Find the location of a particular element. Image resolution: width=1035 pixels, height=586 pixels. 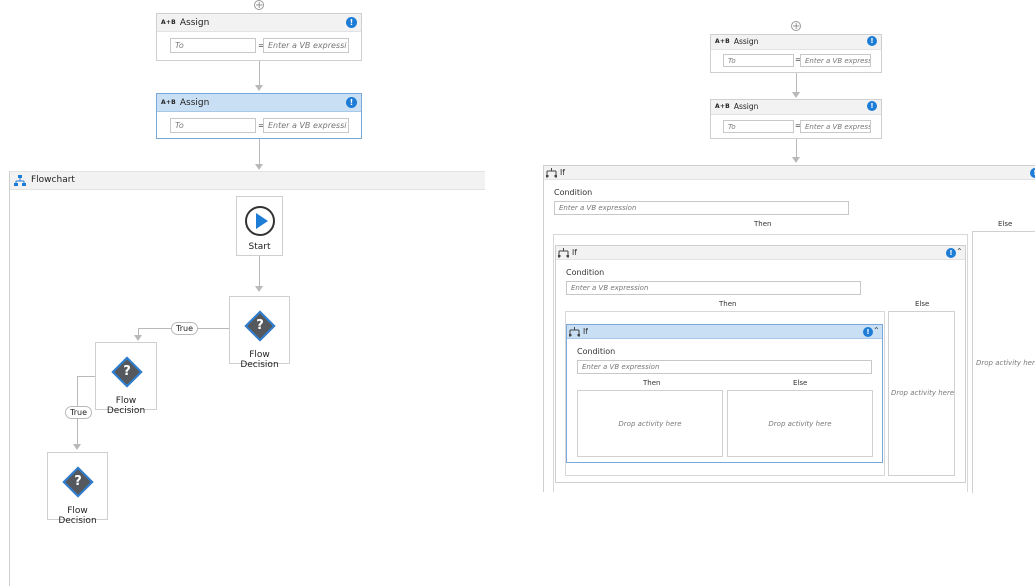

start-node: Start is located at coordinates (259, 226).